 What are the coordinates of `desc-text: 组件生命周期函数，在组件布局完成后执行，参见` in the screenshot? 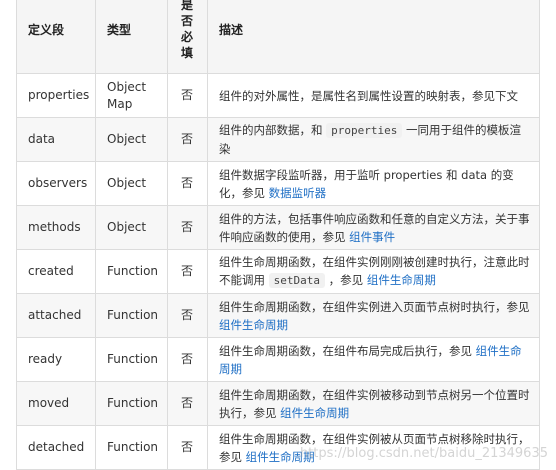 It's located at (345, 350).